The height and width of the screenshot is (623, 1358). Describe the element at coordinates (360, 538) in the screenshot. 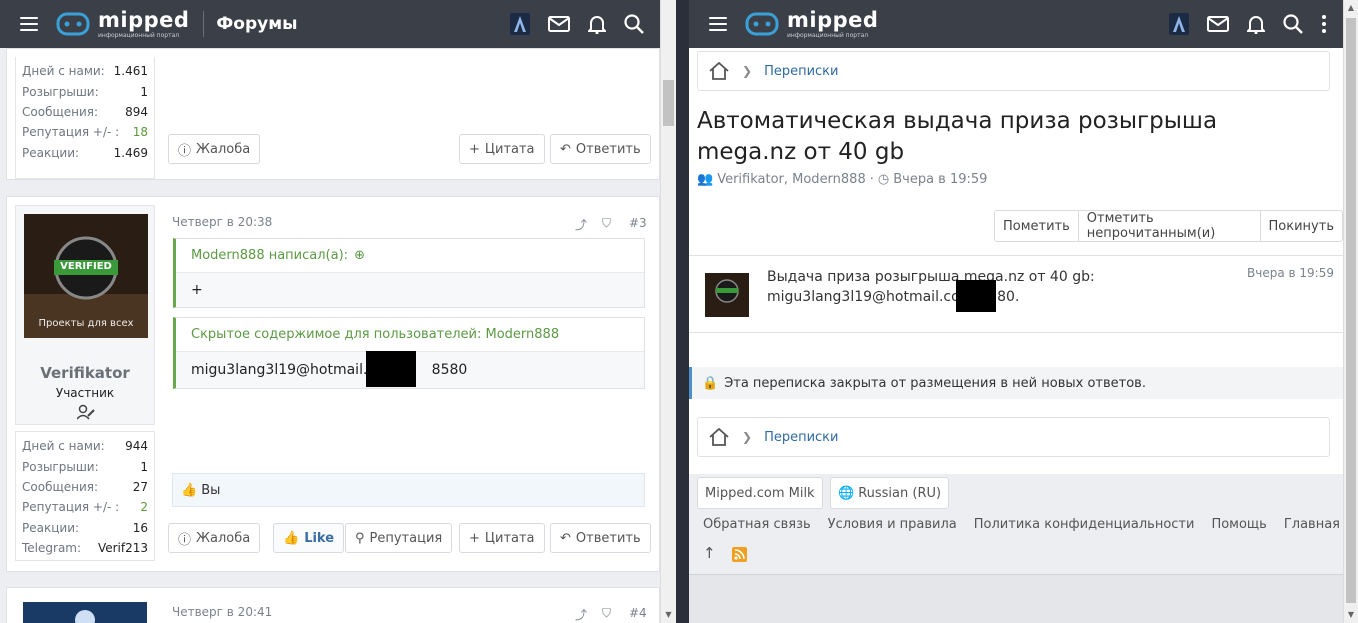

I see `search-icon: ⚲` at that location.